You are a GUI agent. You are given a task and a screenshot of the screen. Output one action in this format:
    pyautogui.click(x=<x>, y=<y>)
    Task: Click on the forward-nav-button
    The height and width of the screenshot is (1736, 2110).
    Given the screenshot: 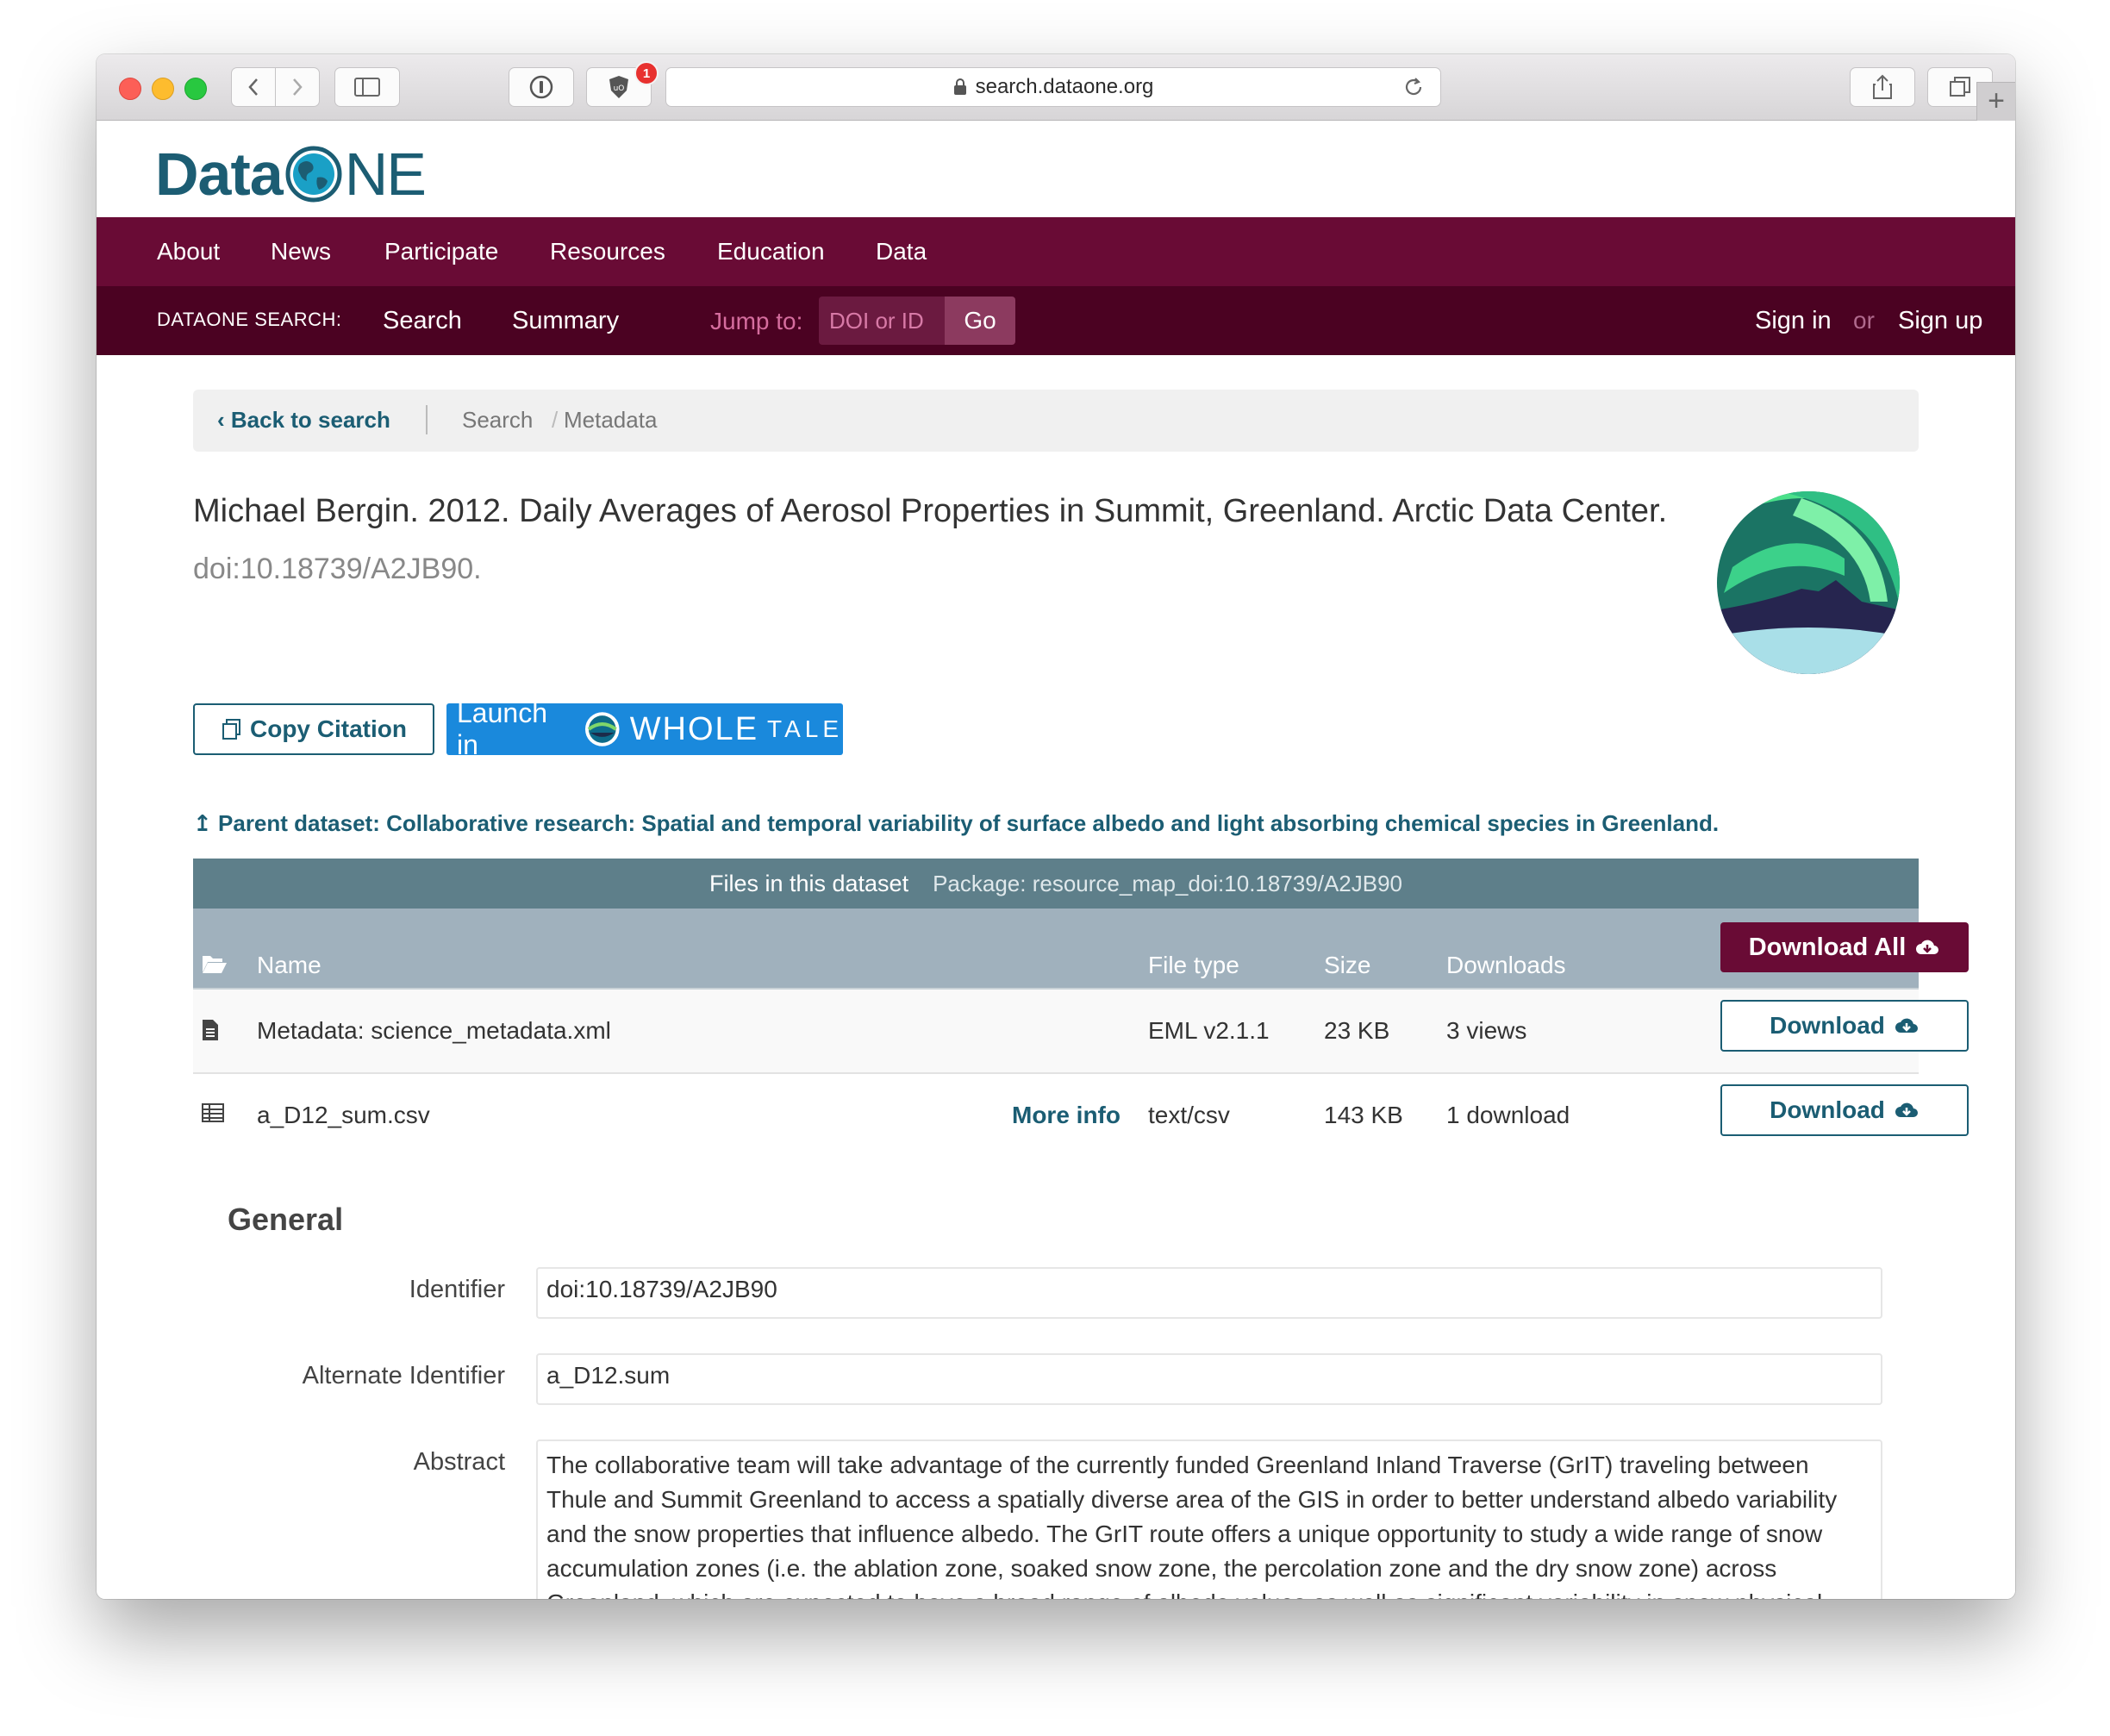 What is the action you would take?
    pyautogui.click(x=297, y=87)
    